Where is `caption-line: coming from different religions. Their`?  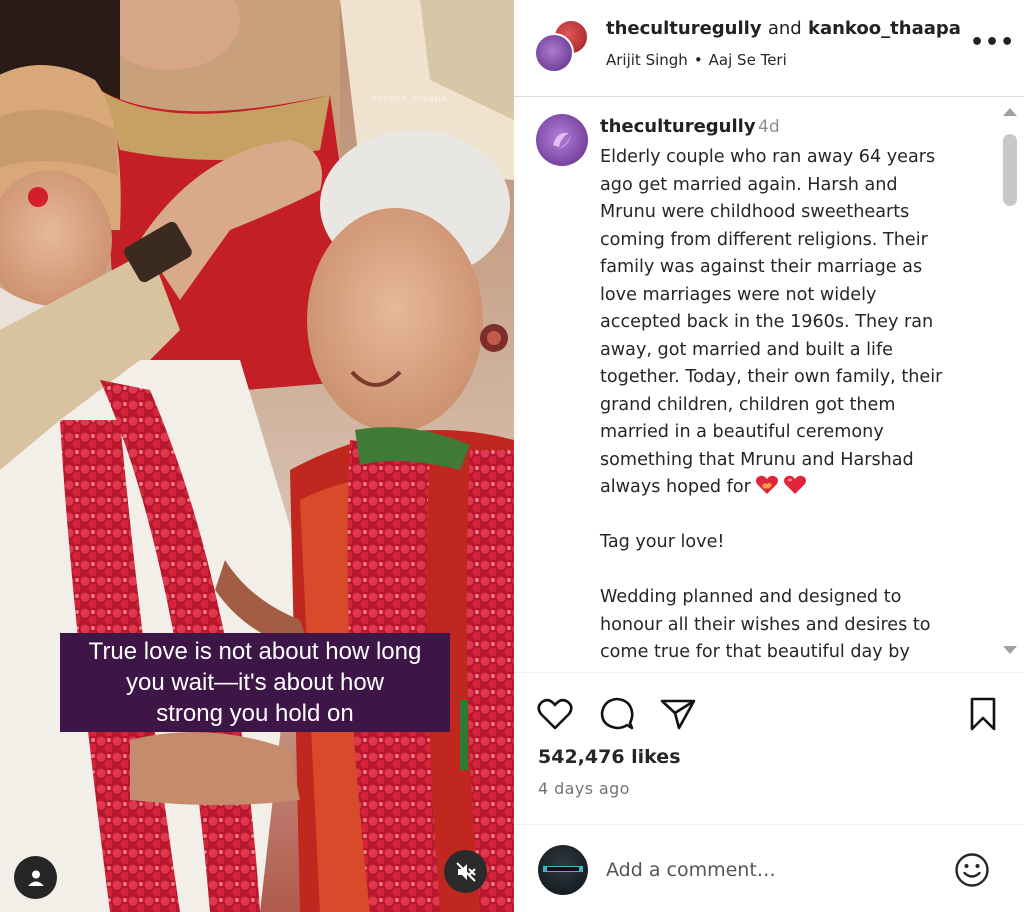
caption-line: coming from different religions. Their is located at coordinates (764, 239).